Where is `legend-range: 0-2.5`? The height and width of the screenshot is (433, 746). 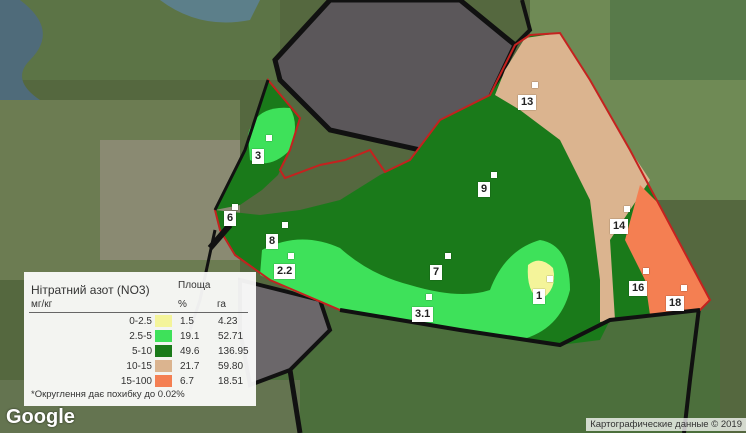 legend-range: 0-2.5 is located at coordinates (140, 321).